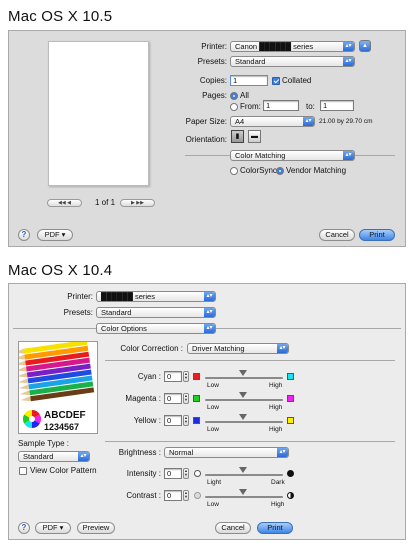 The image size is (415, 546). Describe the element at coordinates (43, 443) in the screenshot. I see `sample-type-label: Sample Type :` at that location.